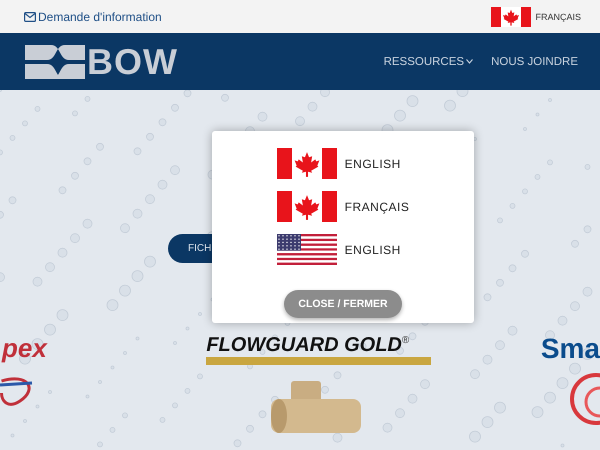 This screenshot has height=450, width=600. I want to click on envelope-icon, so click(30, 17).